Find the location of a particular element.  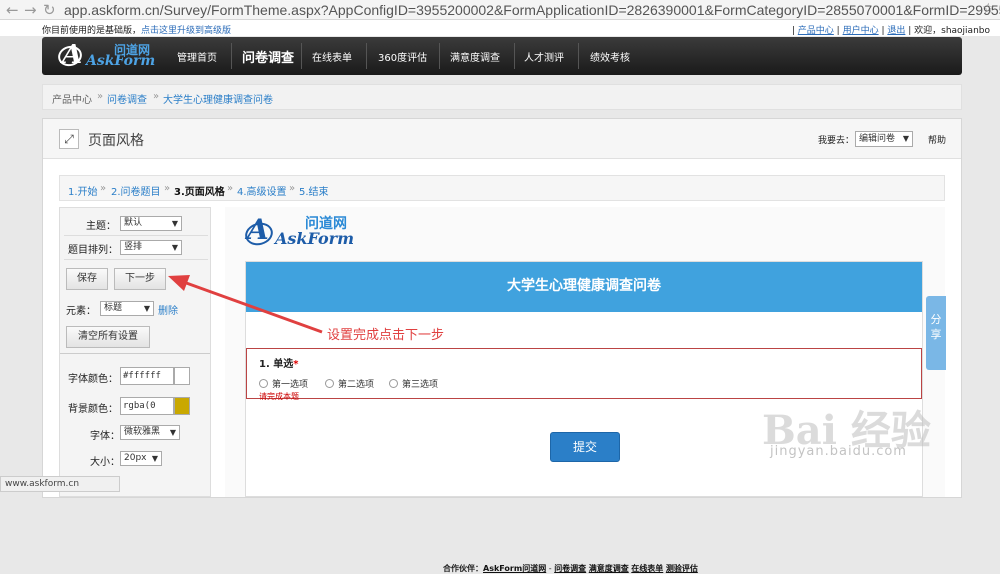

goto-label: 我要去： is located at coordinates (836, 141).